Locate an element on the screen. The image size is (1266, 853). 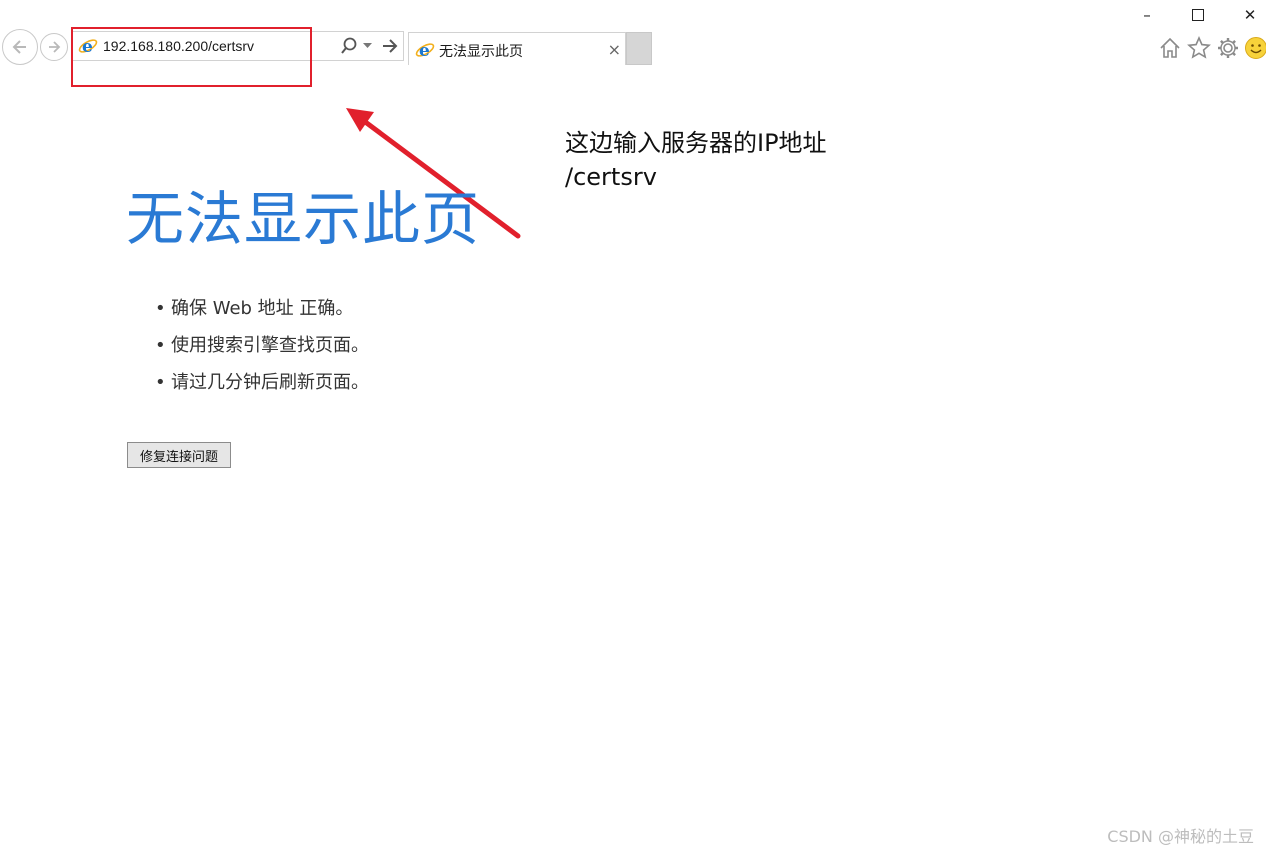
fix-connection-button: 修复连接问题 is located at coordinates (179, 455).